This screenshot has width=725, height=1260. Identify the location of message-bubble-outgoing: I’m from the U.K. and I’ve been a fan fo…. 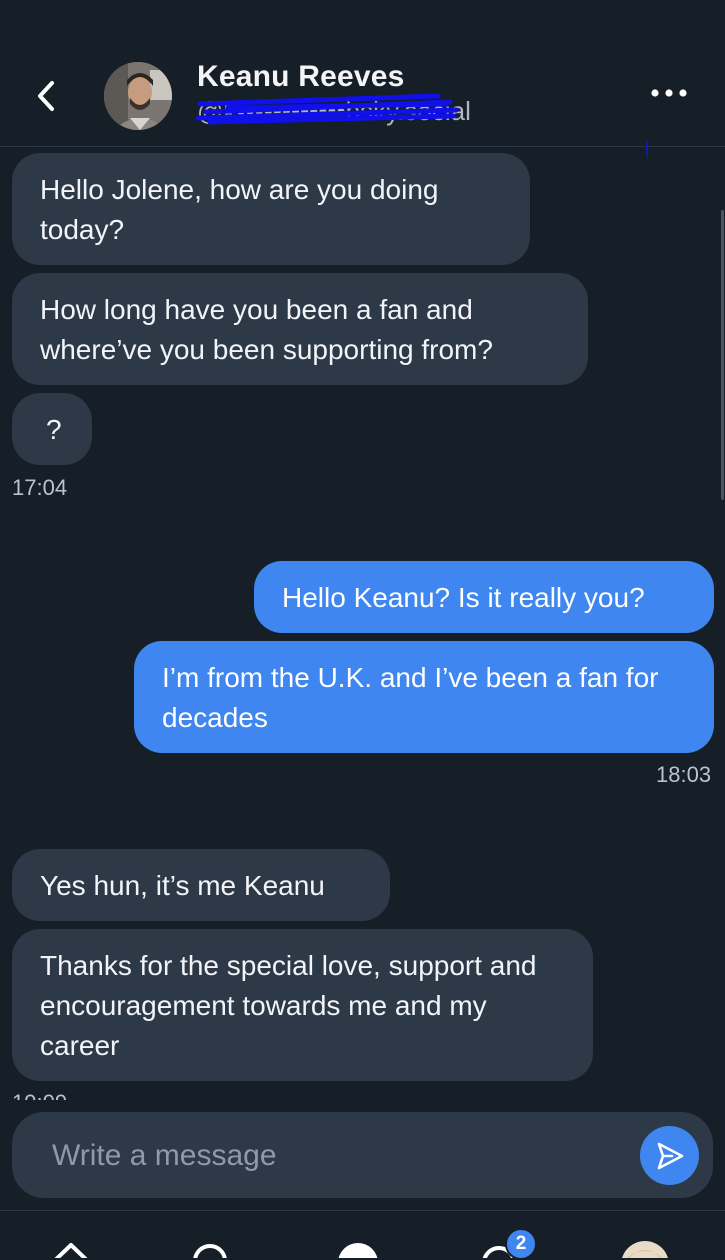
(424, 697).